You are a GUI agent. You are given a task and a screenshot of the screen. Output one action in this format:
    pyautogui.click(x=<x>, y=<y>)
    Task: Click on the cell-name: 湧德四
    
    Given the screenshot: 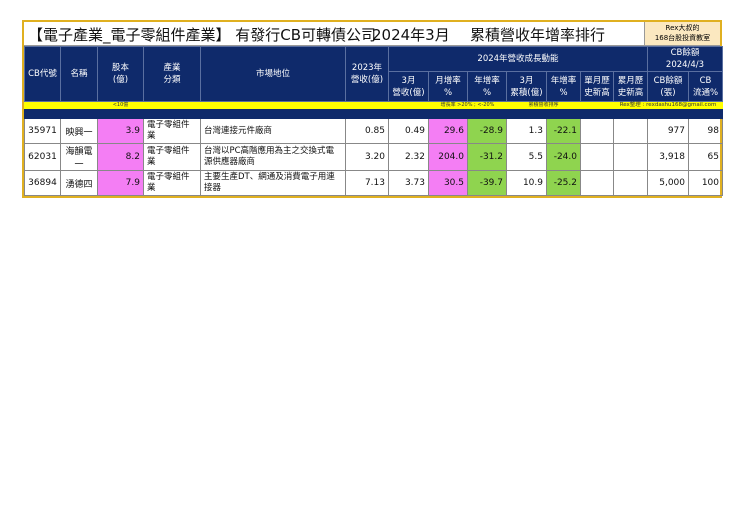 What is the action you would take?
    pyautogui.click(x=79, y=183)
    